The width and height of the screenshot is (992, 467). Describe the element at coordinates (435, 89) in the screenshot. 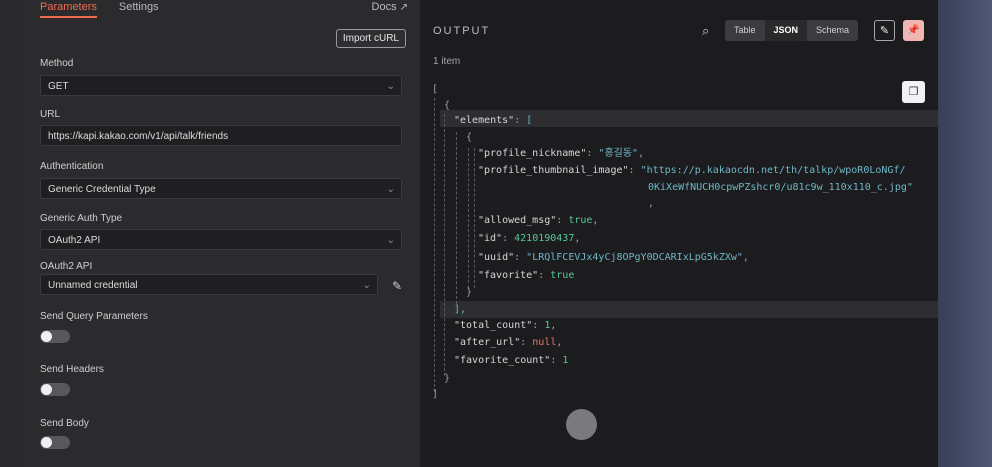

I see `json-open-bracket: [` at that location.